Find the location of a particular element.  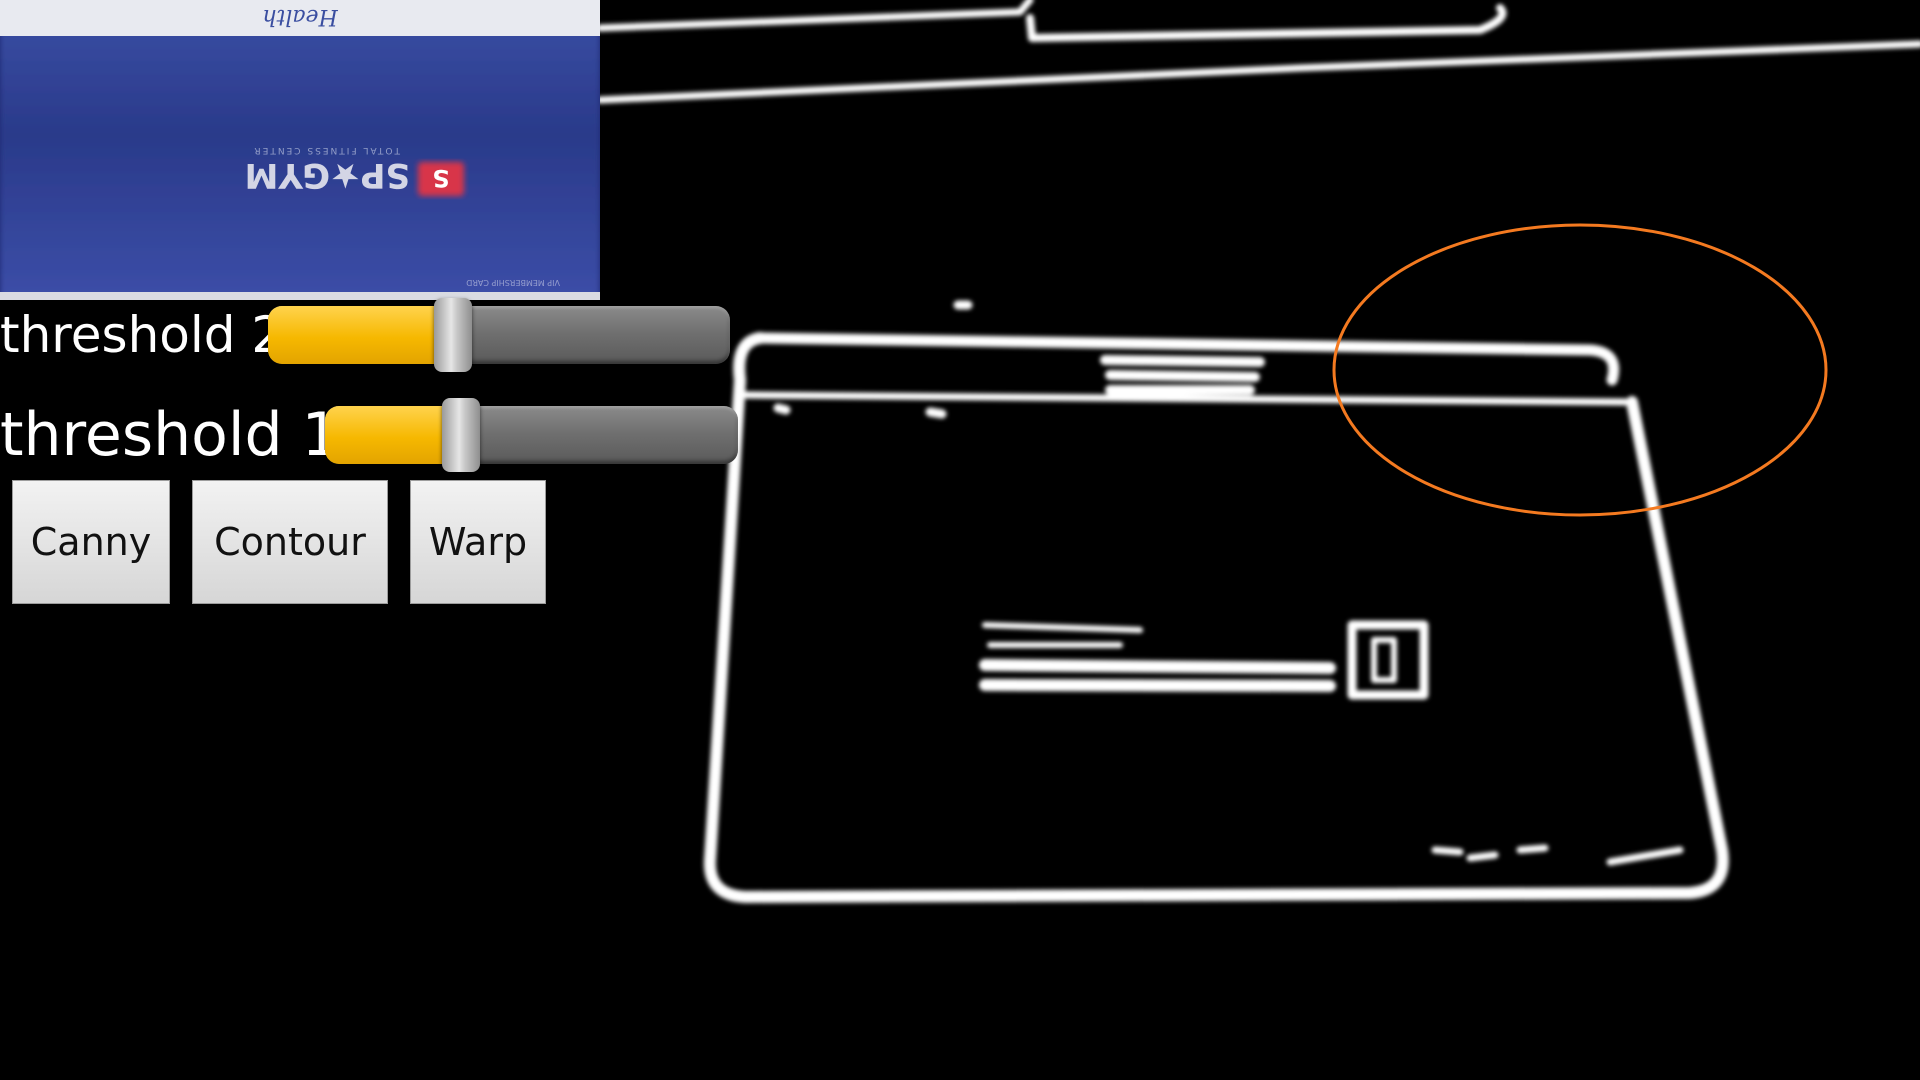

threshold2-slider-row: threshold 2 is located at coordinates (365, 335).